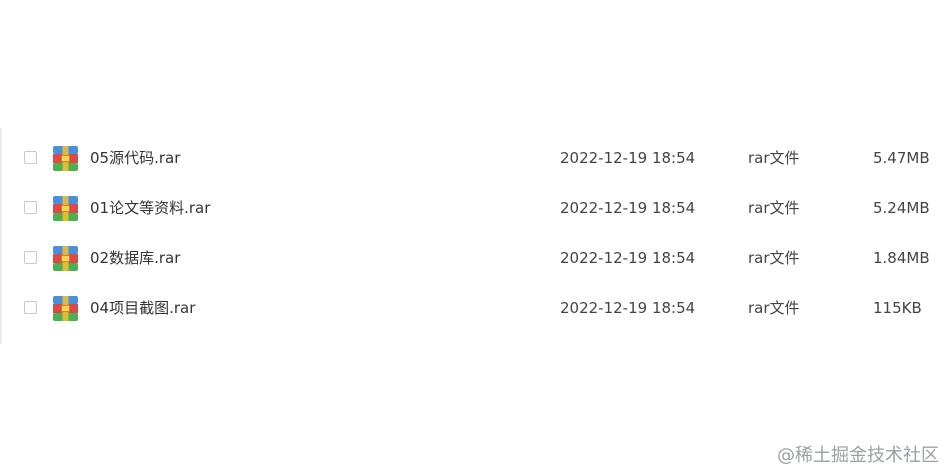 This screenshot has width=945, height=472. Describe the element at coordinates (150, 208) in the screenshot. I see `file-name: 01论文等资料.rar` at that location.